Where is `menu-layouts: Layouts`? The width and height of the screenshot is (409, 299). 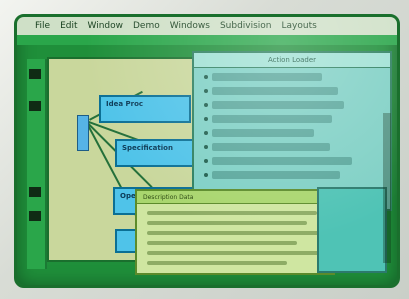 menu-layouts: Layouts is located at coordinates (299, 26).